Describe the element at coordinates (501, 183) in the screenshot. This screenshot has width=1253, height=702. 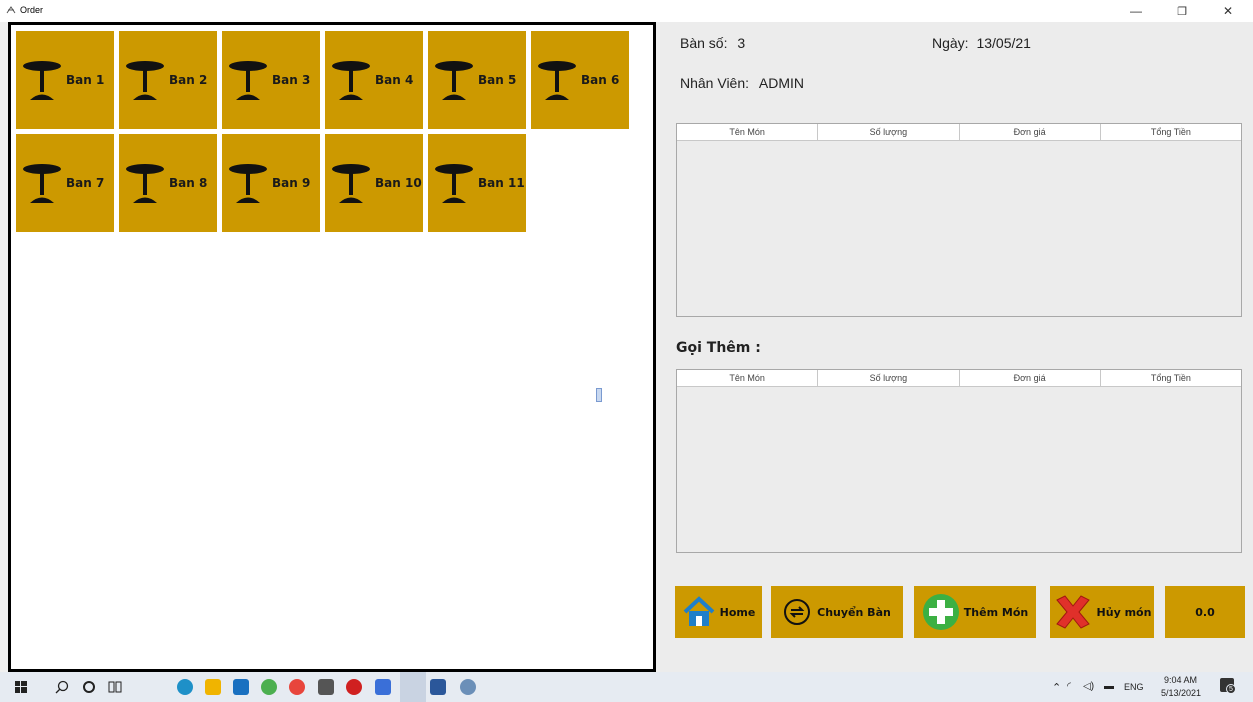
I see `table-label: Ban 11` at that location.